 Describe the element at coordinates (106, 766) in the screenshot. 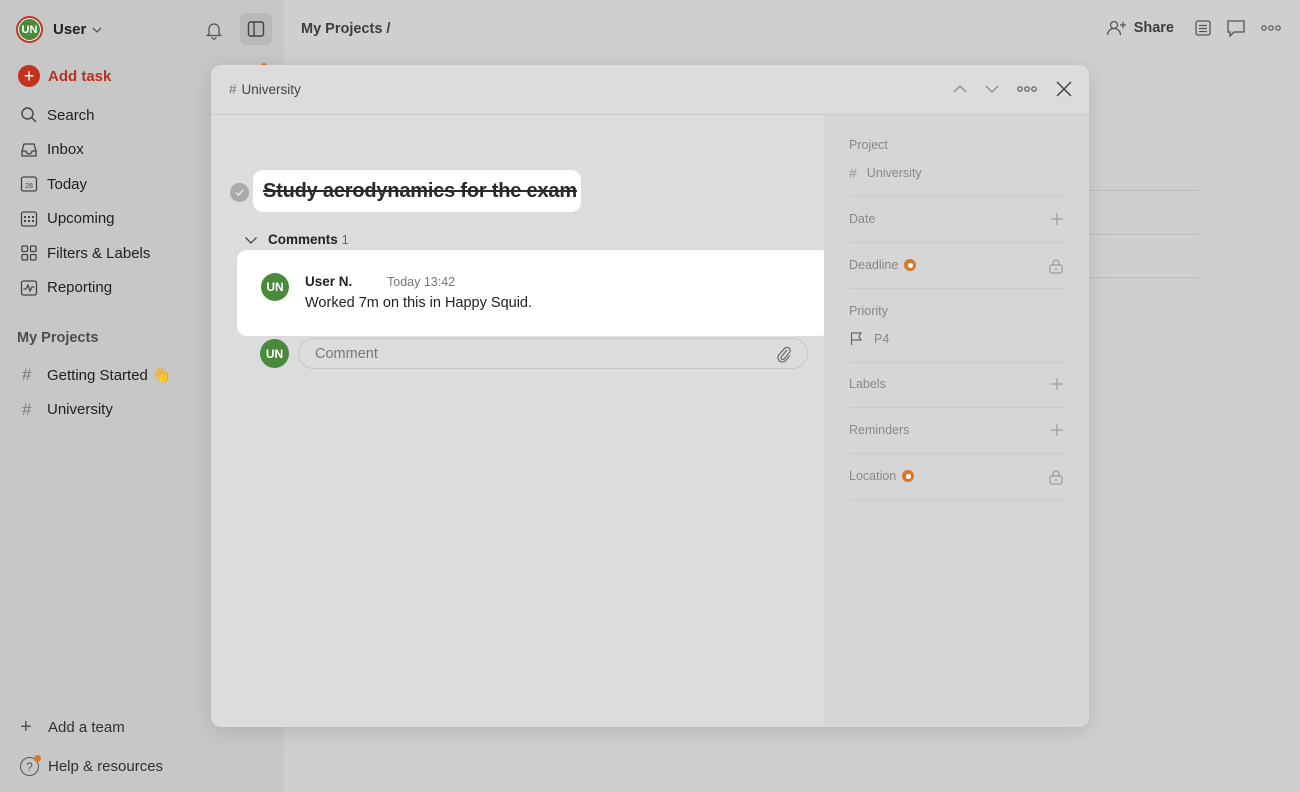

I see `help-label: Help & resources` at that location.